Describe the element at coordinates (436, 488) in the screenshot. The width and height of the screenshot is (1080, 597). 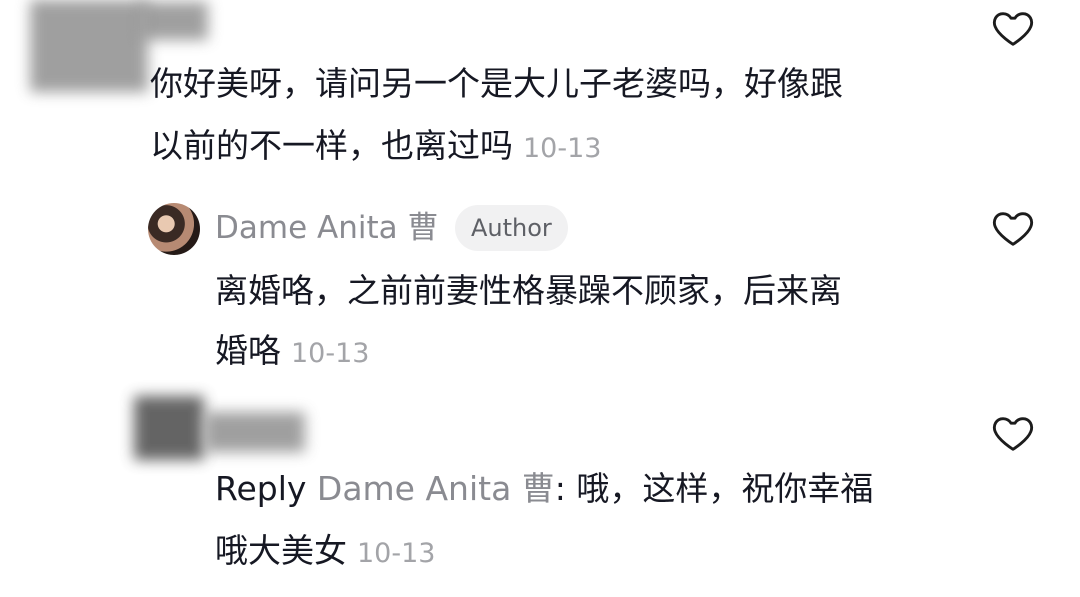
I see `reply-to-username: Dame Anita 曹` at that location.